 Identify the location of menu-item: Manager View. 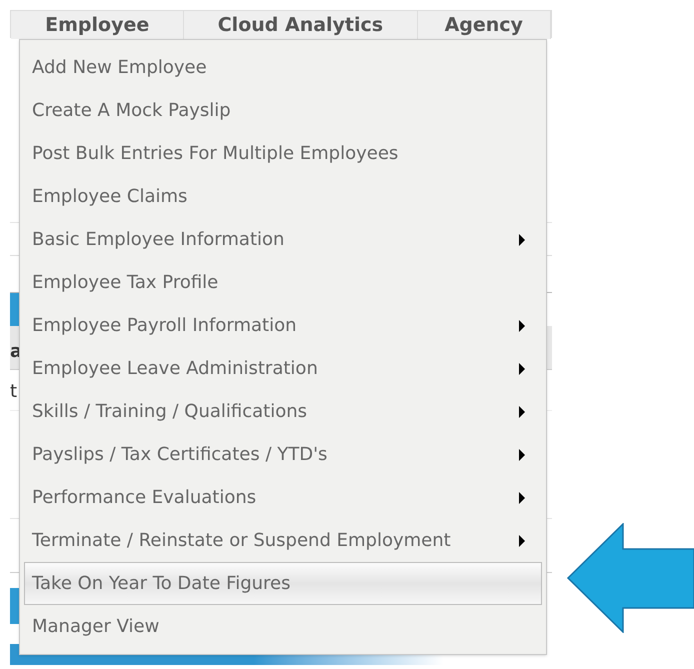
(283, 626).